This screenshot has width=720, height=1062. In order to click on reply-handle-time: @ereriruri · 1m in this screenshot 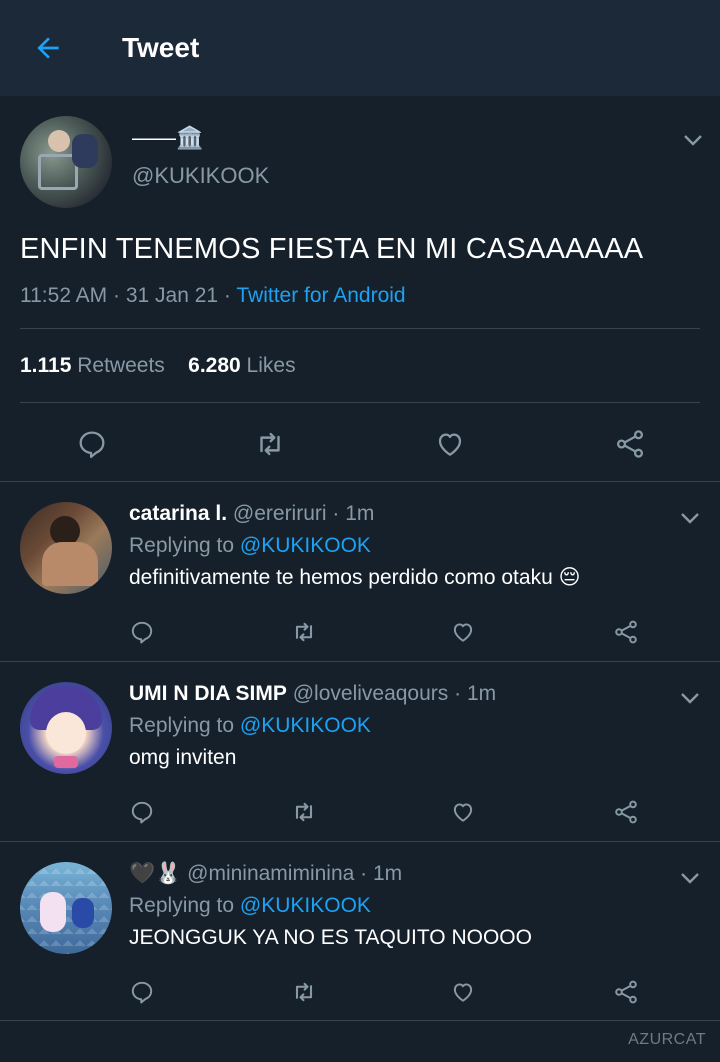, I will do `click(301, 513)`.